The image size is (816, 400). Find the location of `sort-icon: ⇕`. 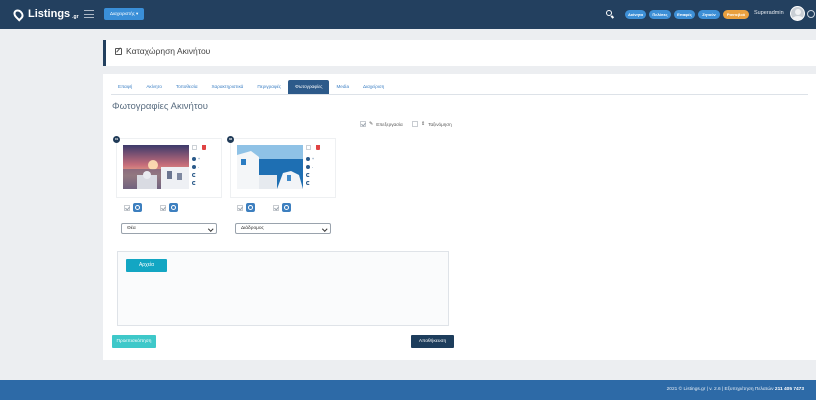

sort-icon: ⇕ is located at coordinates (423, 124).